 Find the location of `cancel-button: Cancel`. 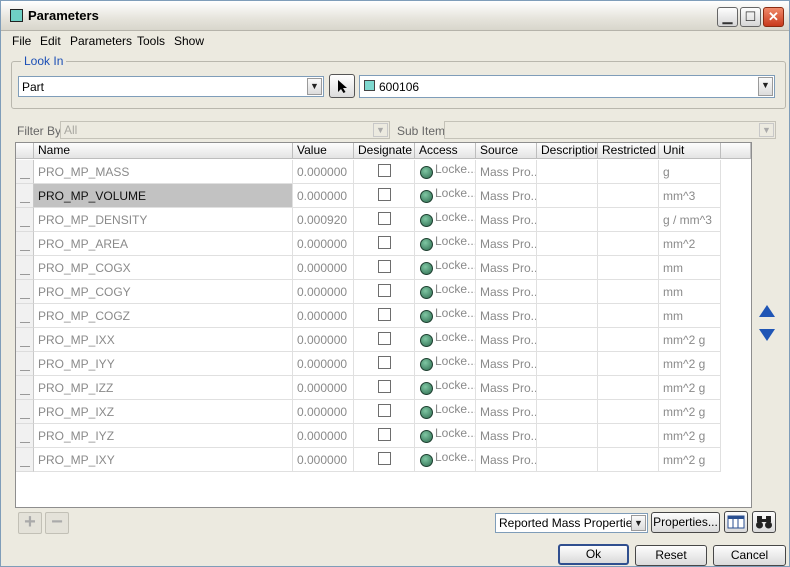

cancel-button: Cancel is located at coordinates (749, 555).